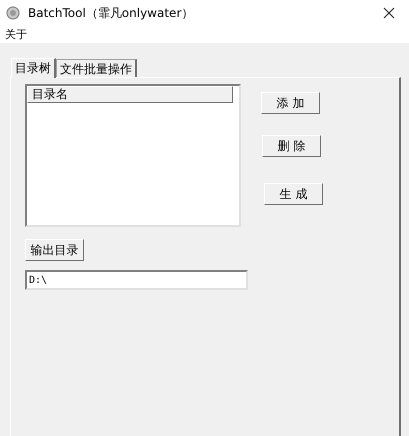 Image resolution: width=409 pixels, height=436 pixels. What do you see at coordinates (13, 13) in the screenshot?
I see `app-icon` at bounding box center [13, 13].